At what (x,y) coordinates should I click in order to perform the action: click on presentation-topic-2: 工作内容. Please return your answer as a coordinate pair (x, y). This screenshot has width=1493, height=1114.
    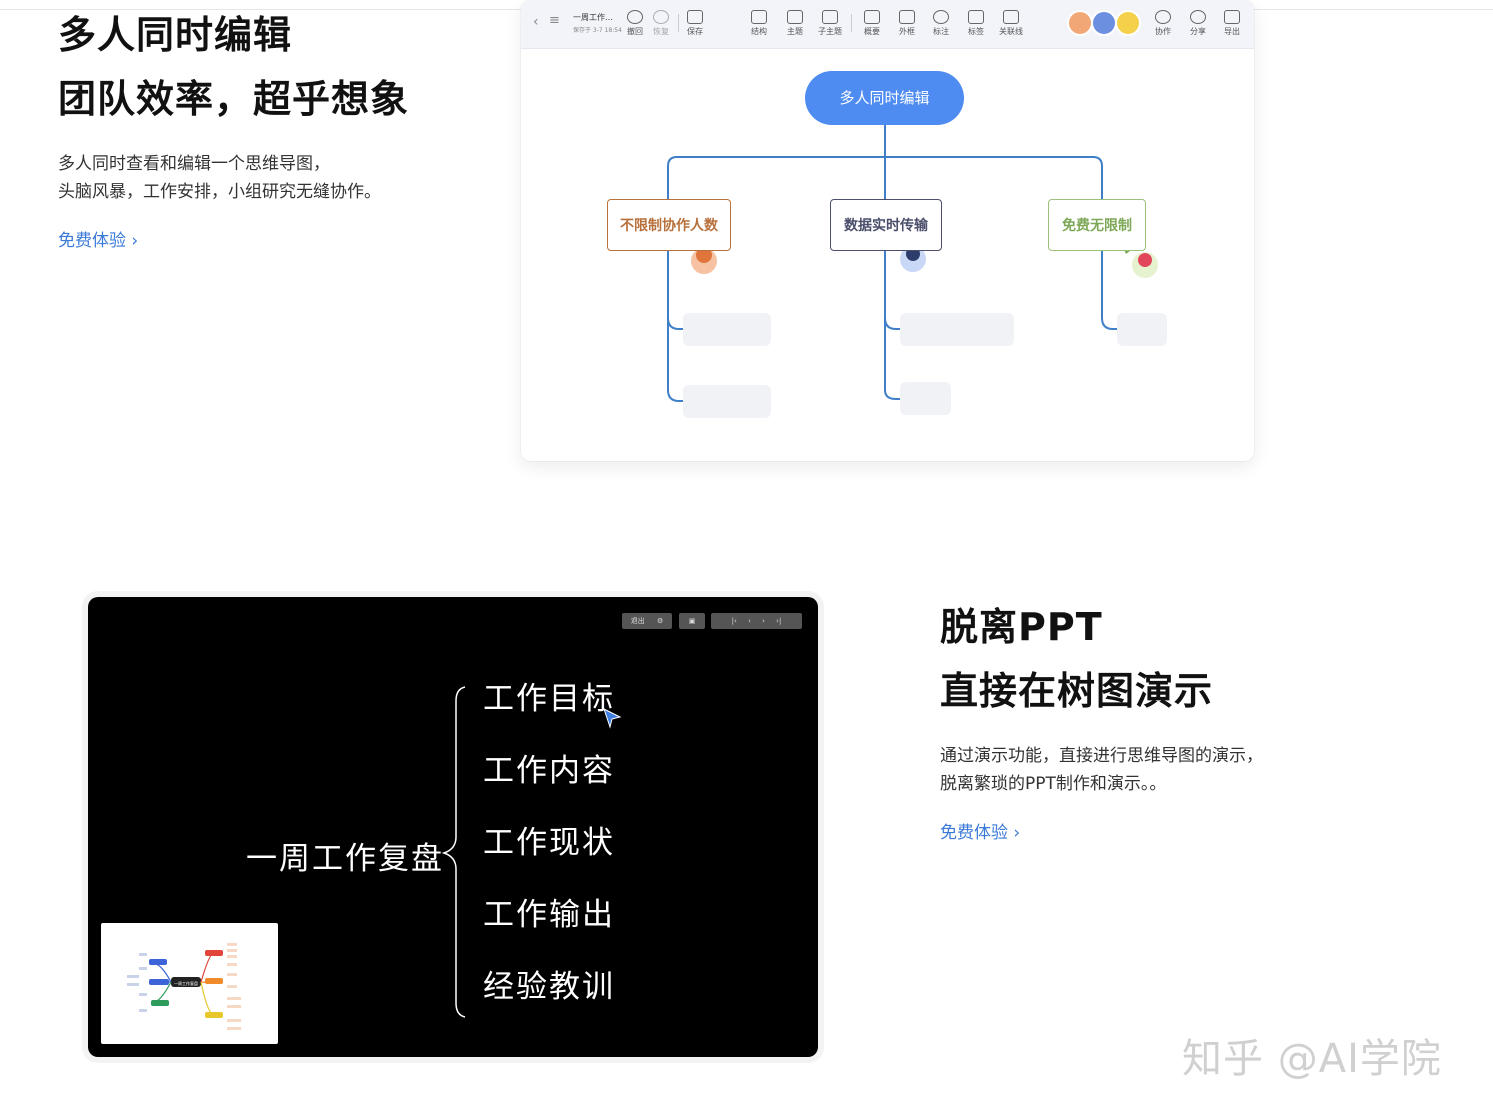
    Looking at the image, I should click on (549, 767).